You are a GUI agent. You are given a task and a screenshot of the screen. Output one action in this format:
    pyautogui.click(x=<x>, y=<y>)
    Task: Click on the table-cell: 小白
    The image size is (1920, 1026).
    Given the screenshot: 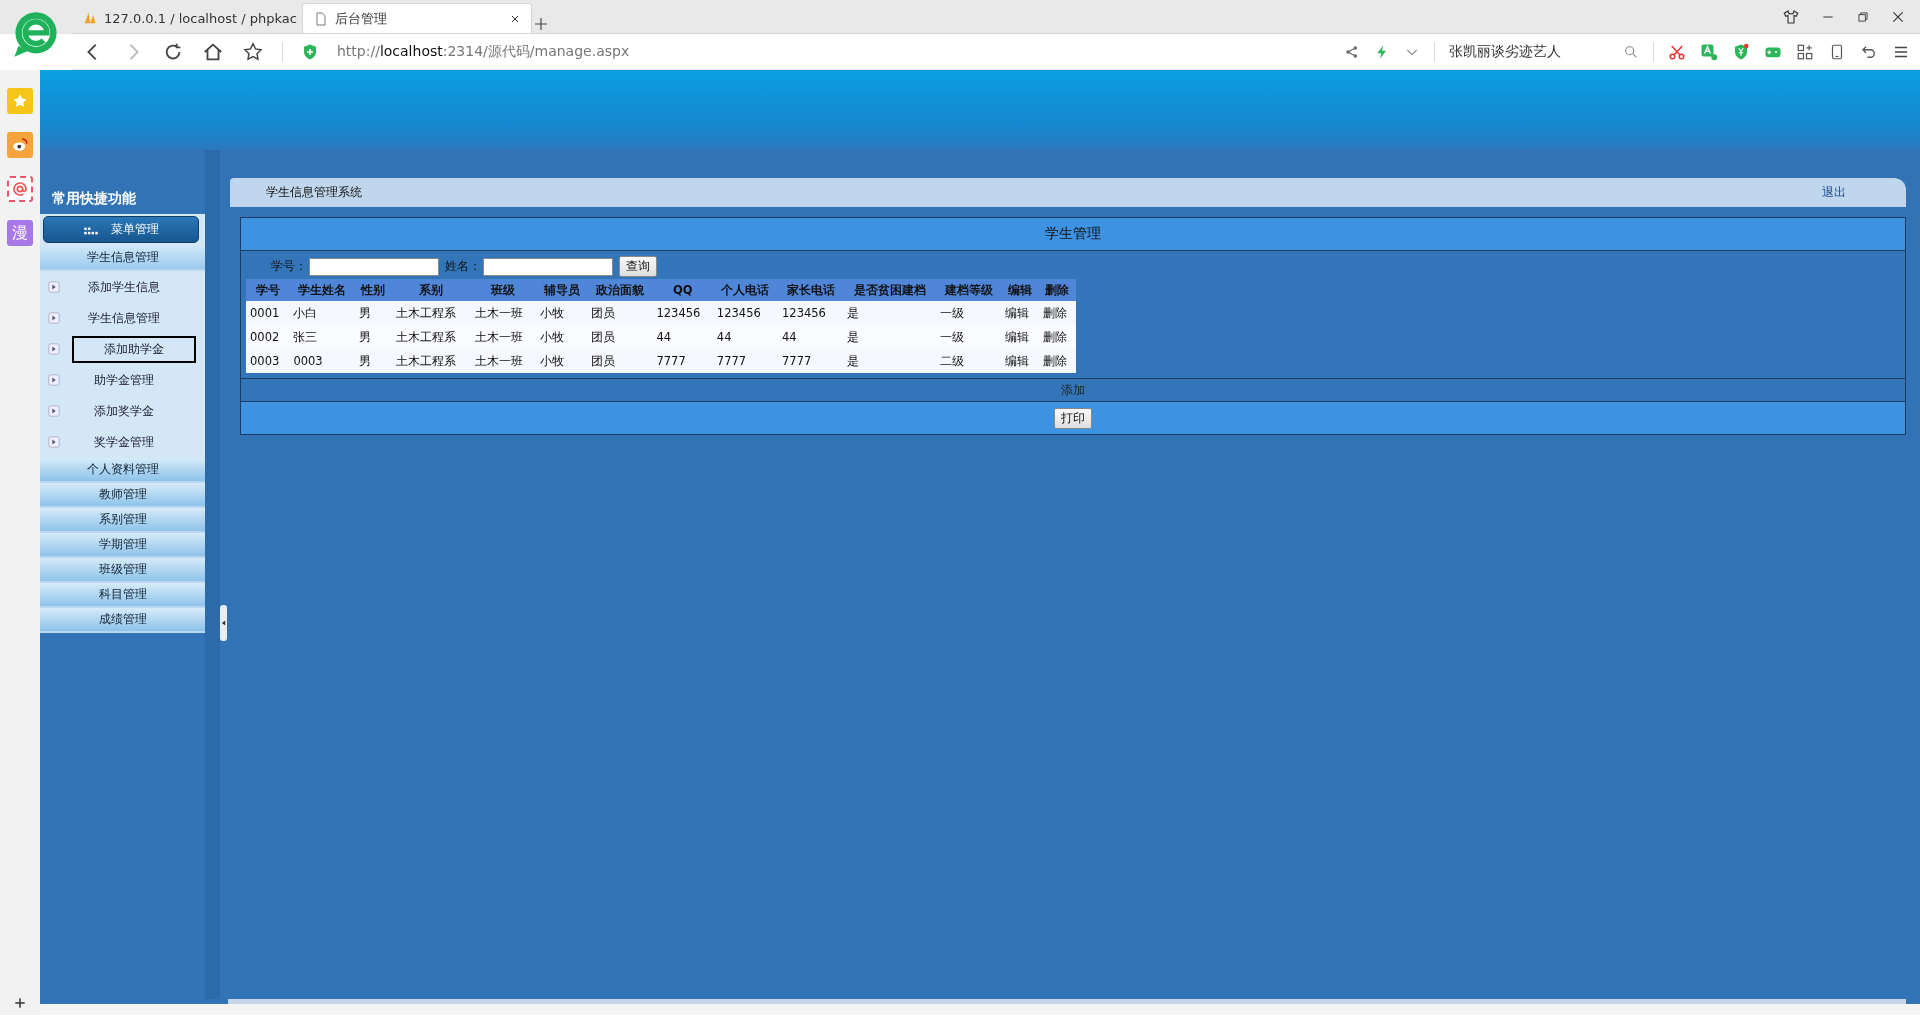 What is the action you would take?
    pyautogui.click(x=322, y=313)
    